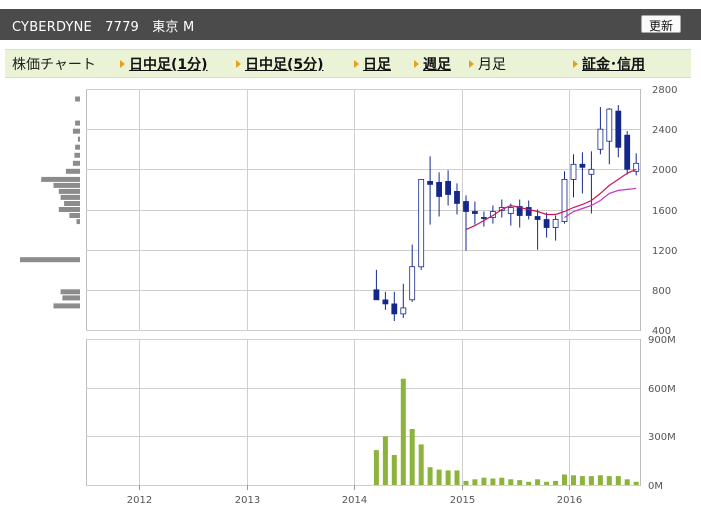 This screenshot has height=527, width=701. Describe the element at coordinates (662, 389) in the screenshot. I see `volume-tick-label: 600M` at that location.